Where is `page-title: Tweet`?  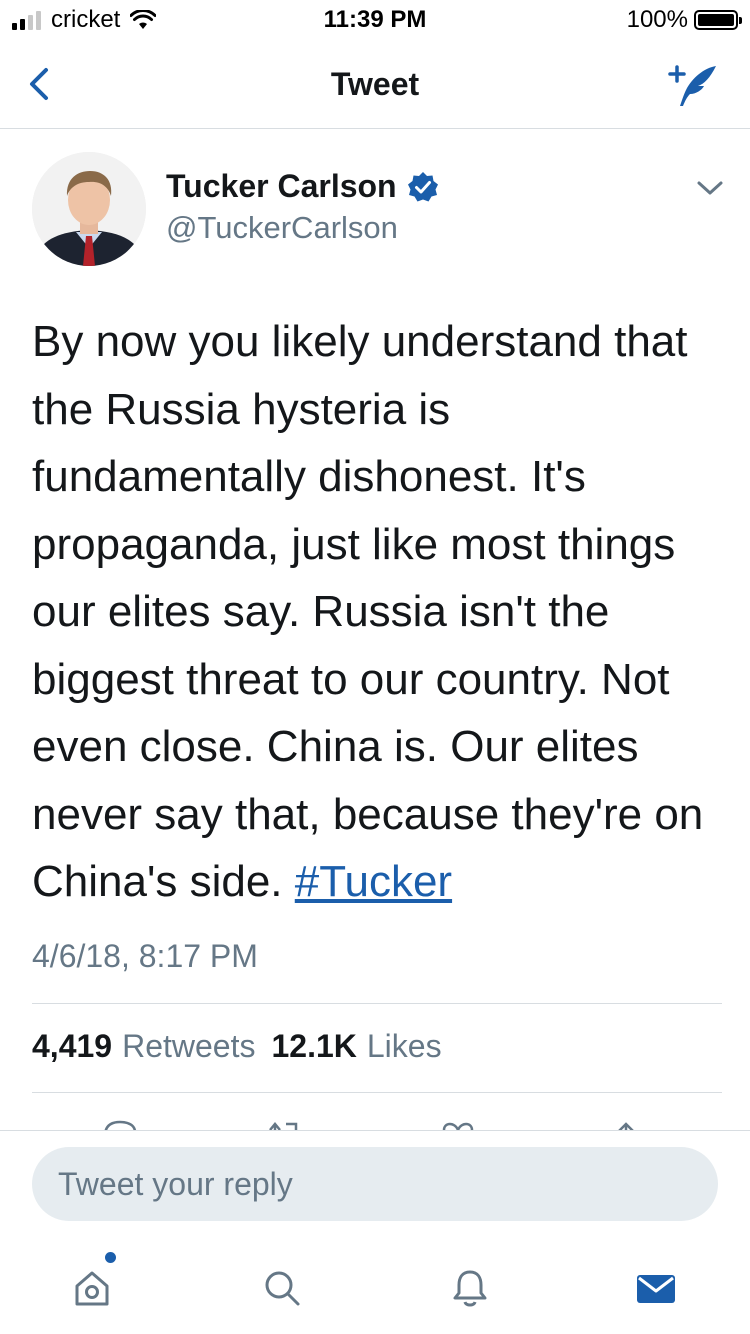
page-title: Tweet is located at coordinates (375, 84).